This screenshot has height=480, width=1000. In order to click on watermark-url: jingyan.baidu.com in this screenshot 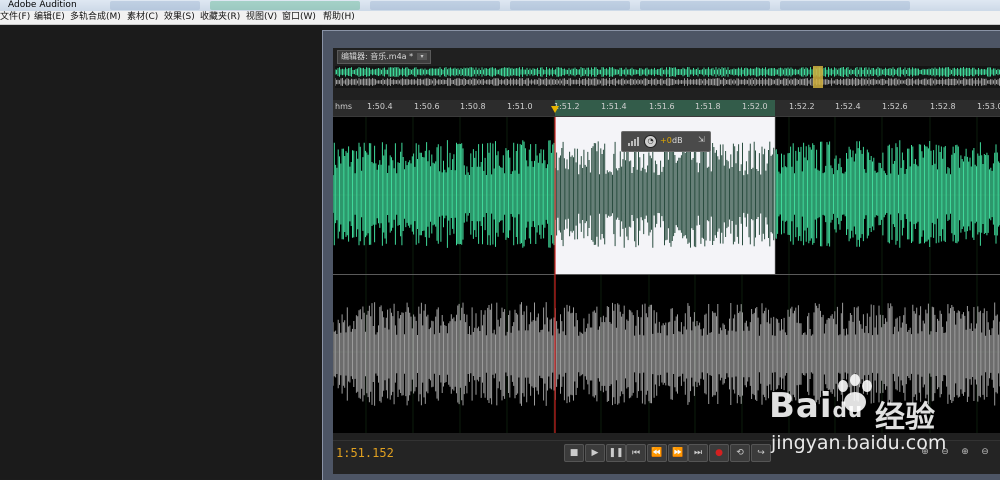, I will do `click(859, 443)`.